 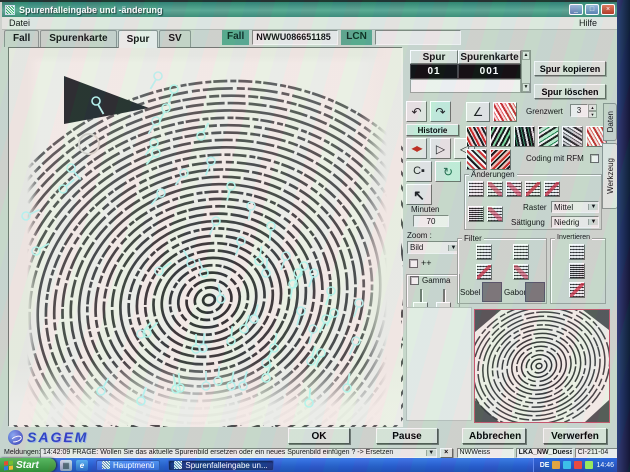 I want to click on scroll-down-icon: ▼, so click(x=526, y=87).